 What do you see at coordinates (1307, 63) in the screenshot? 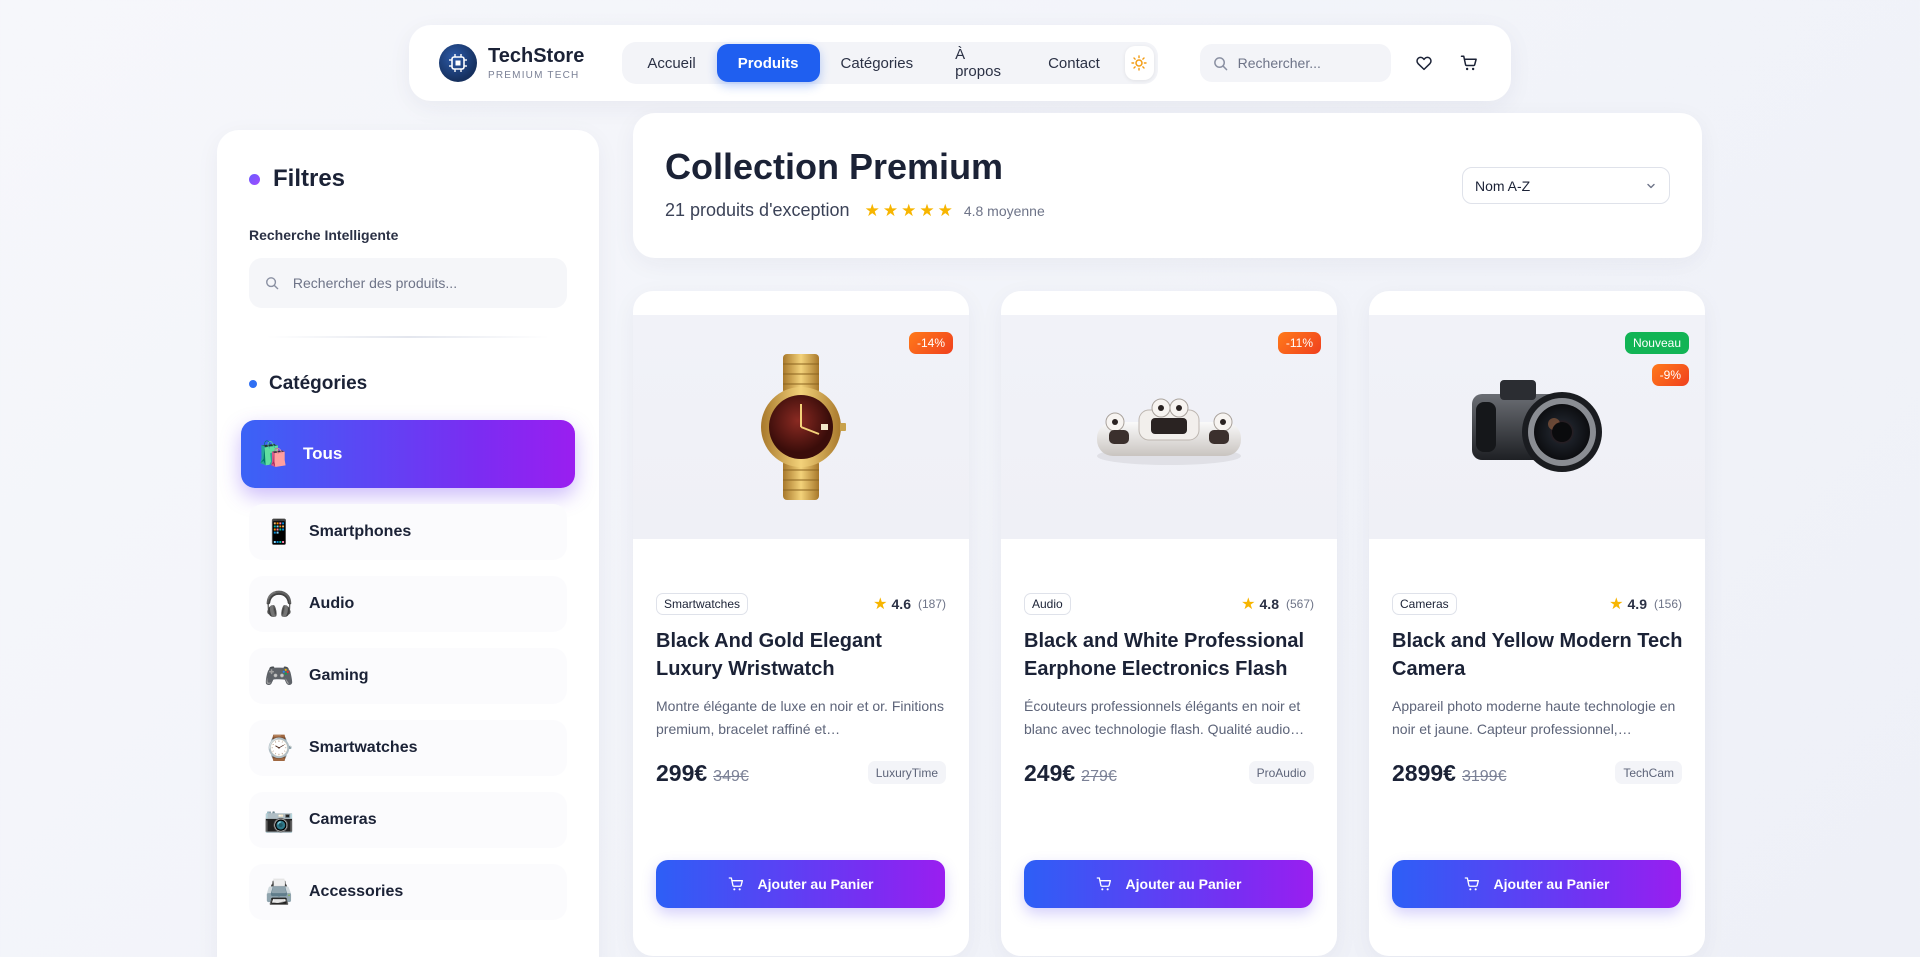
I see `nav-search-input` at bounding box center [1307, 63].